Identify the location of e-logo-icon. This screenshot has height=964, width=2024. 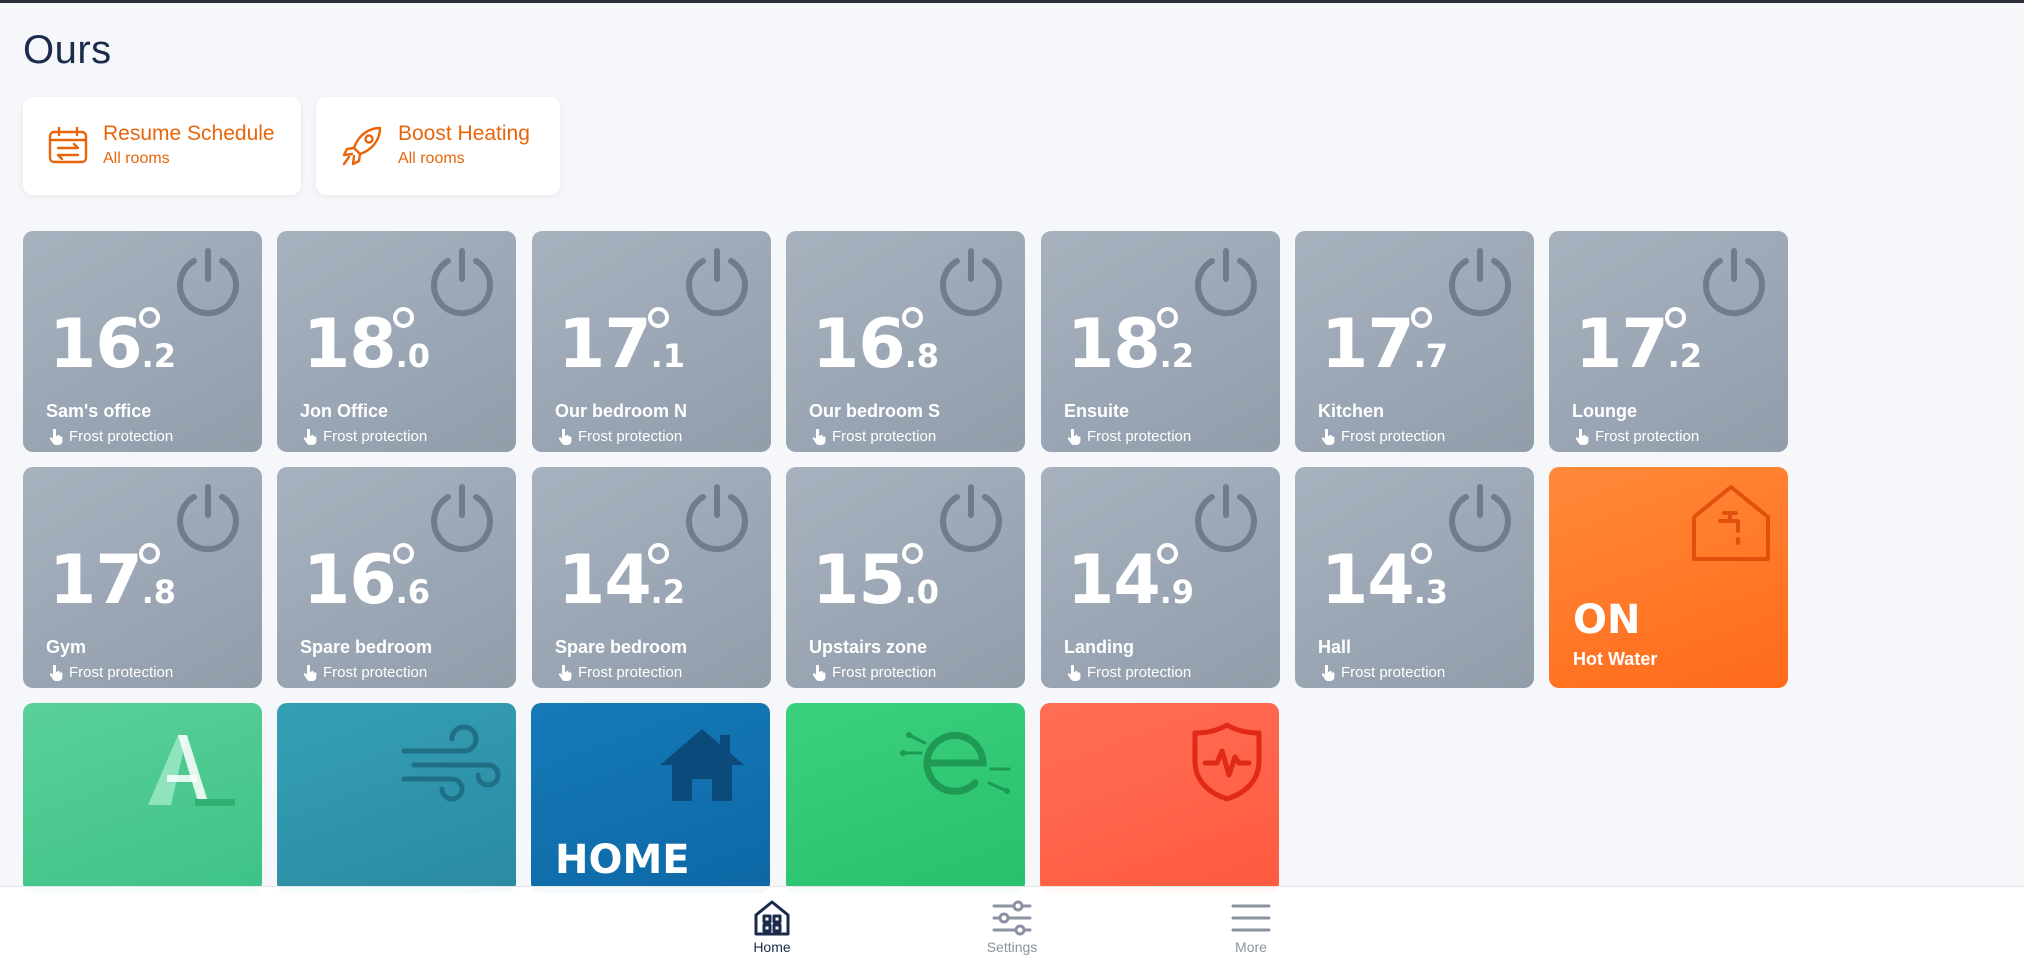
(955, 763).